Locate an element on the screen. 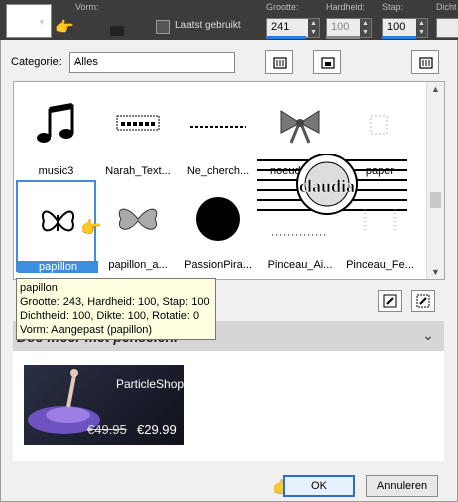 The height and width of the screenshot is (502, 458). category-select: Alles ⌄ is located at coordinates (152, 62).